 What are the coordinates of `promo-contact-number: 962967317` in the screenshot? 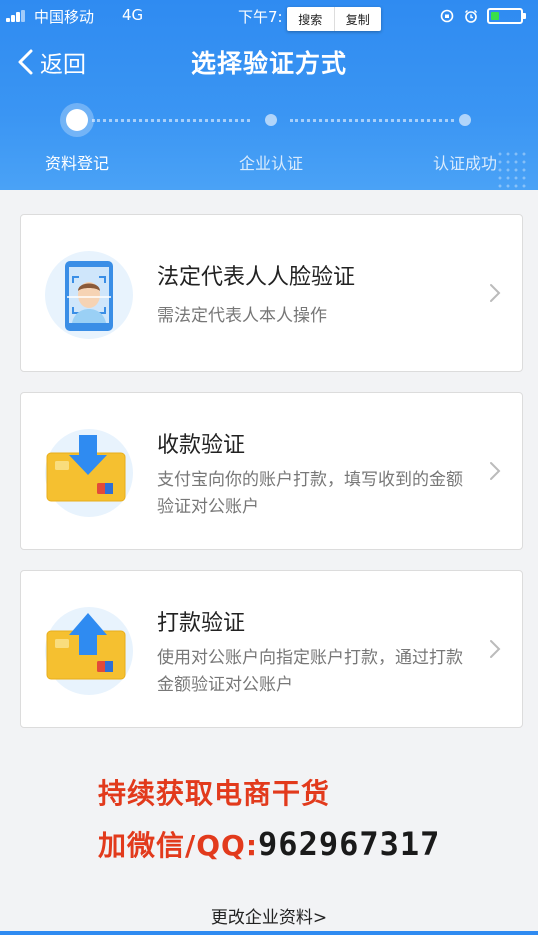 It's located at (349, 844).